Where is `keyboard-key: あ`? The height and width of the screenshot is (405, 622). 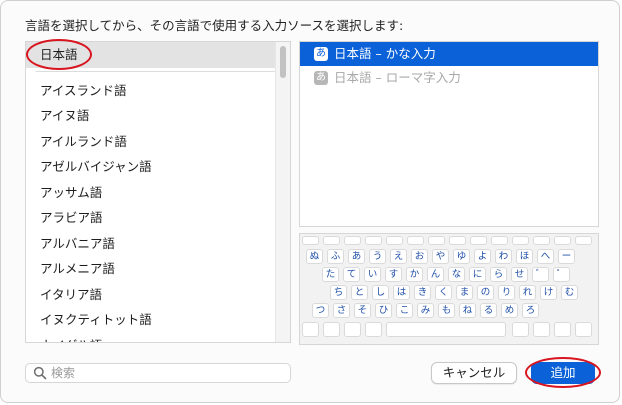
keyboard-key: あ is located at coordinates (356, 256).